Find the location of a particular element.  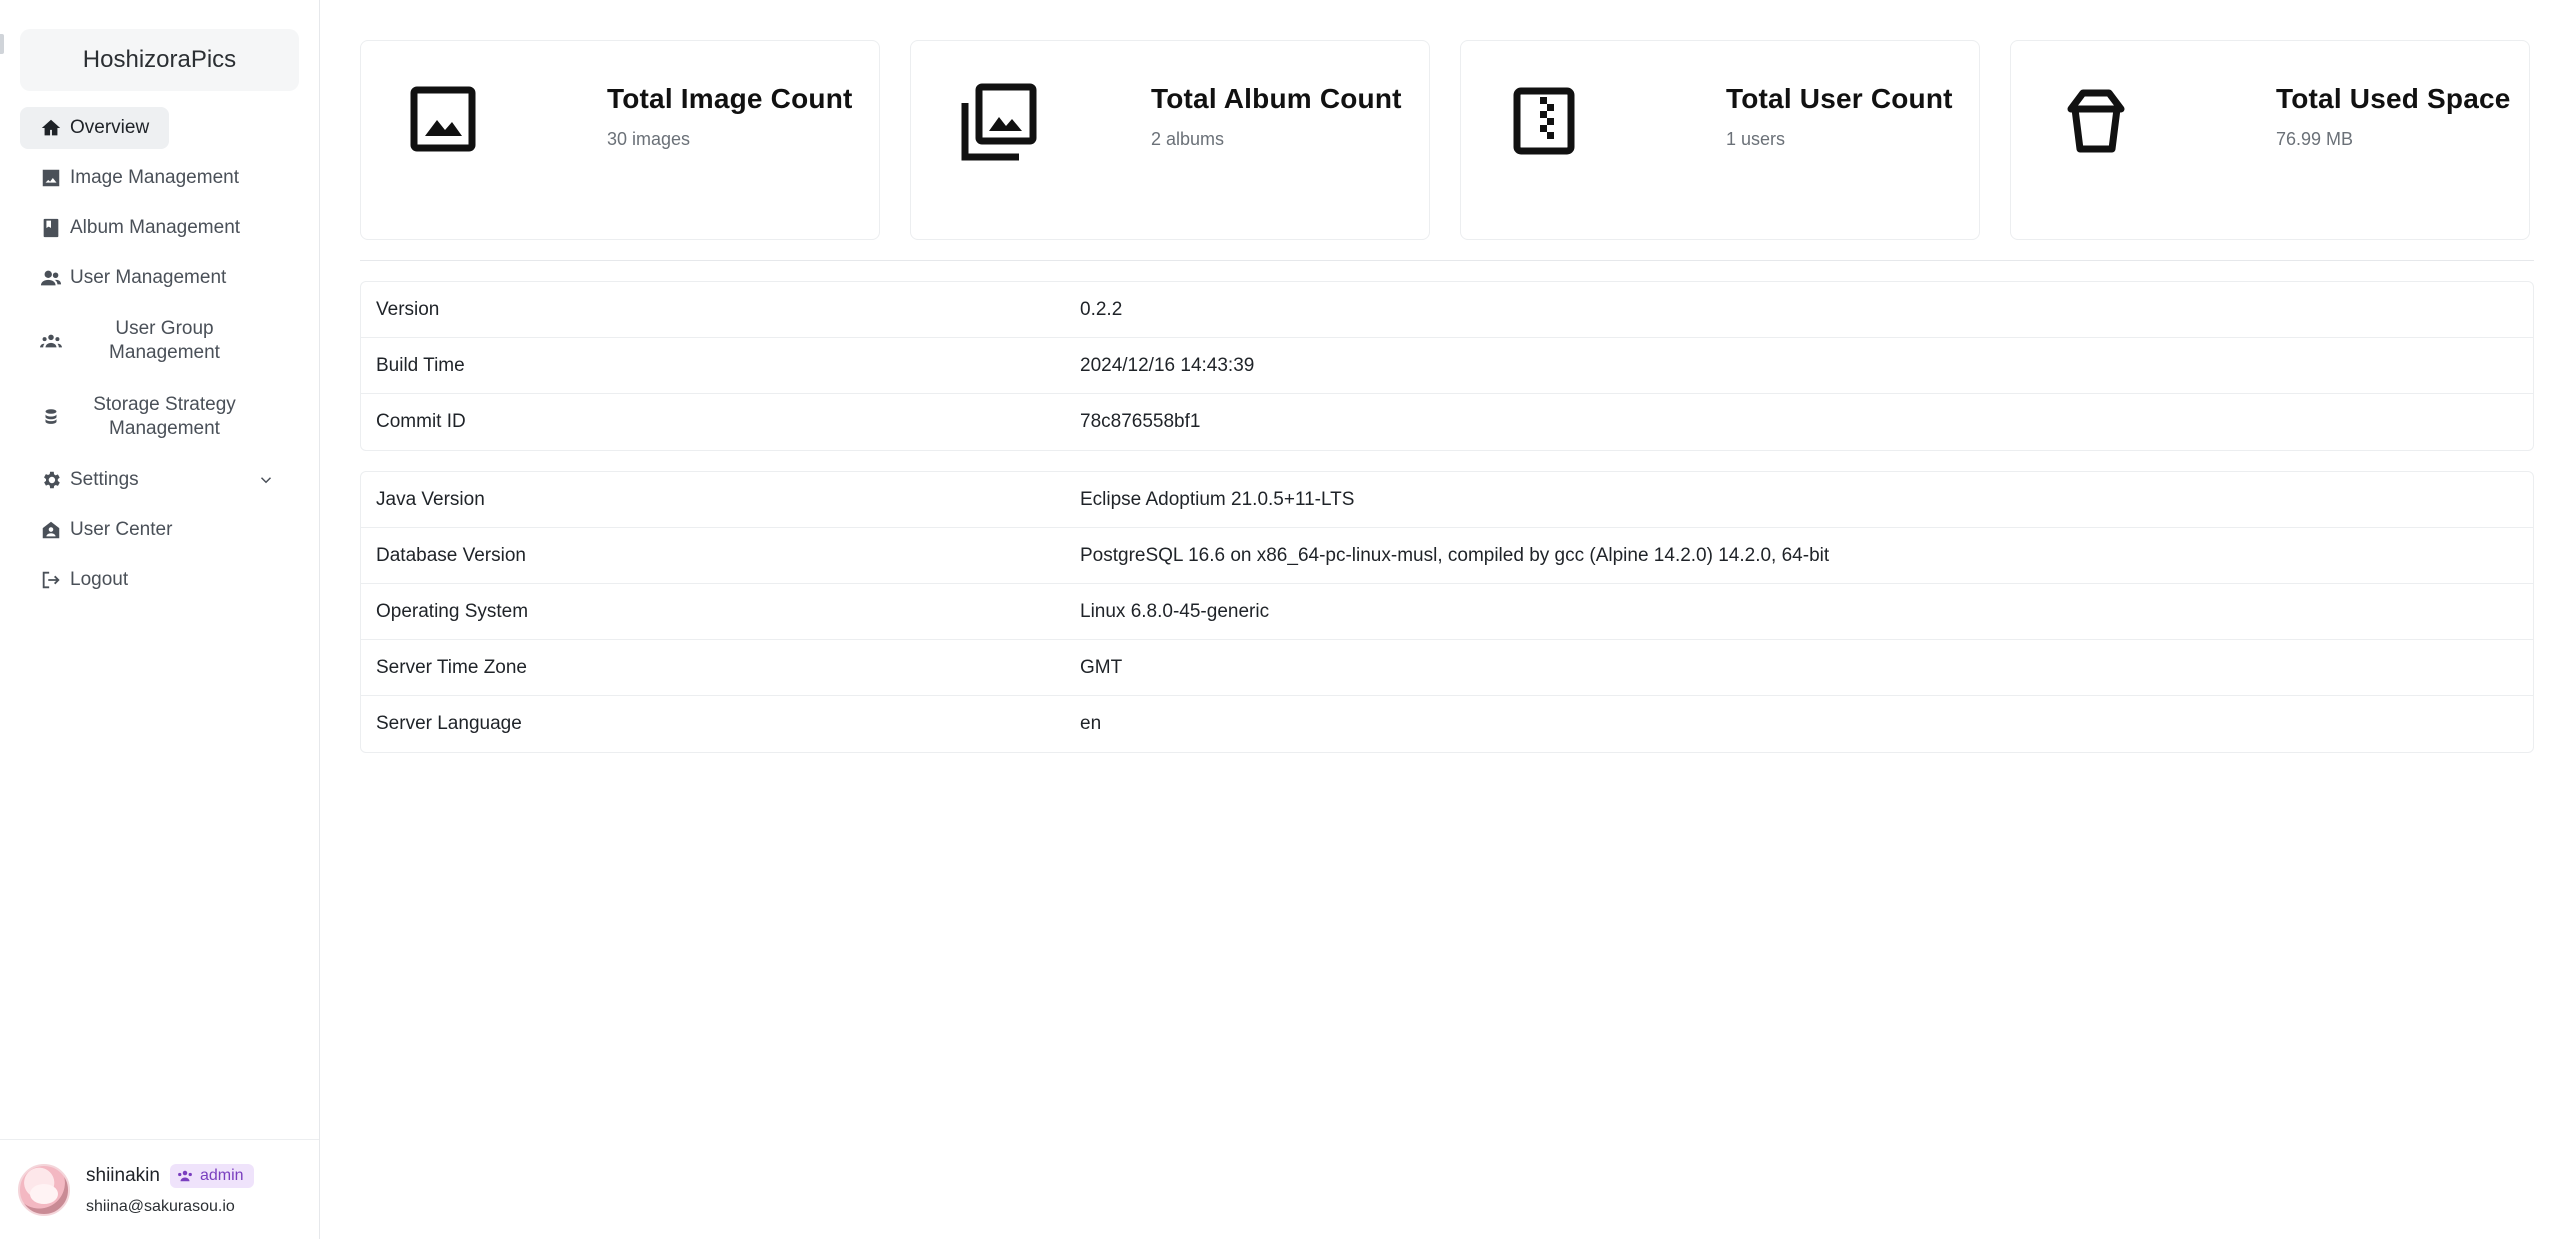

database-icon is located at coordinates (51, 416).